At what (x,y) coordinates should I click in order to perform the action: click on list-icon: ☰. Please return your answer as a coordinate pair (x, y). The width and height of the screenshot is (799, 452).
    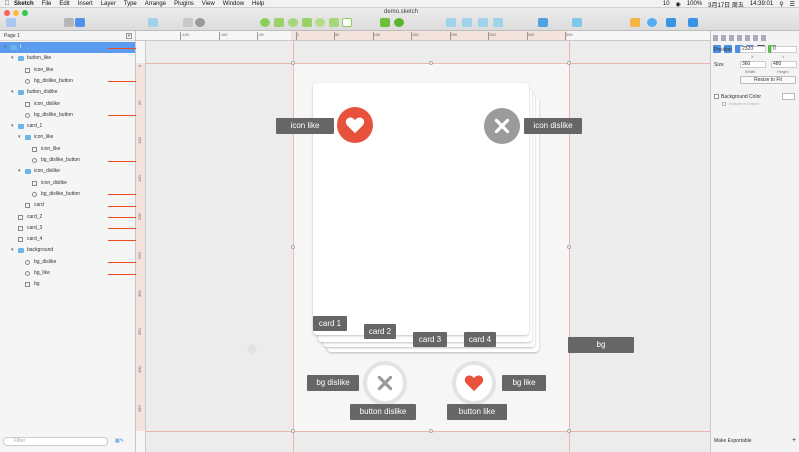
    Looking at the image, I should click on (792, 4).